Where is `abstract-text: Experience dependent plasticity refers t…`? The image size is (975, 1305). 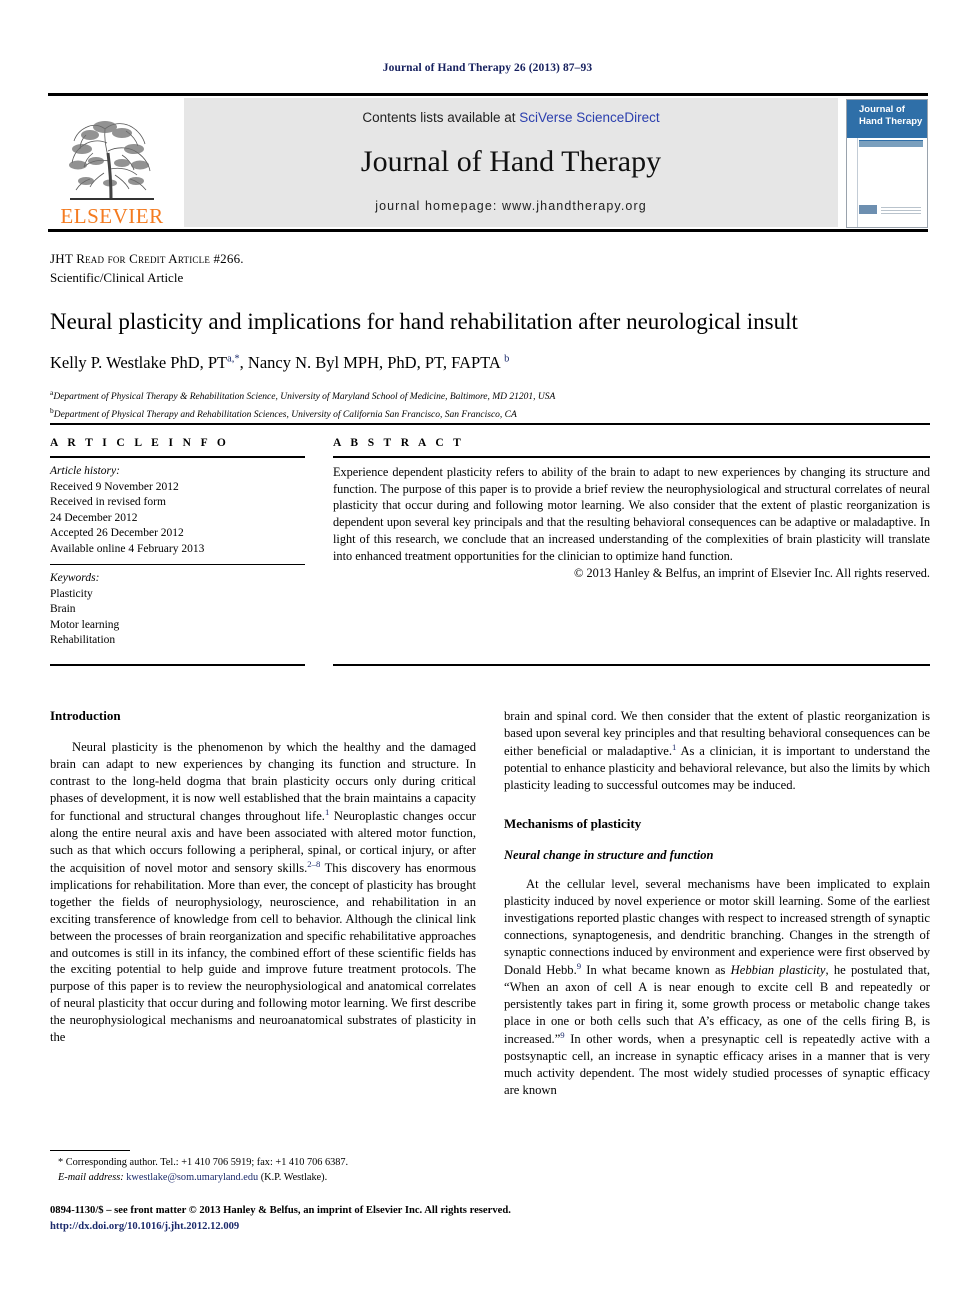 abstract-text: Experience dependent plasticity refers t… is located at coordinates (631, 514).